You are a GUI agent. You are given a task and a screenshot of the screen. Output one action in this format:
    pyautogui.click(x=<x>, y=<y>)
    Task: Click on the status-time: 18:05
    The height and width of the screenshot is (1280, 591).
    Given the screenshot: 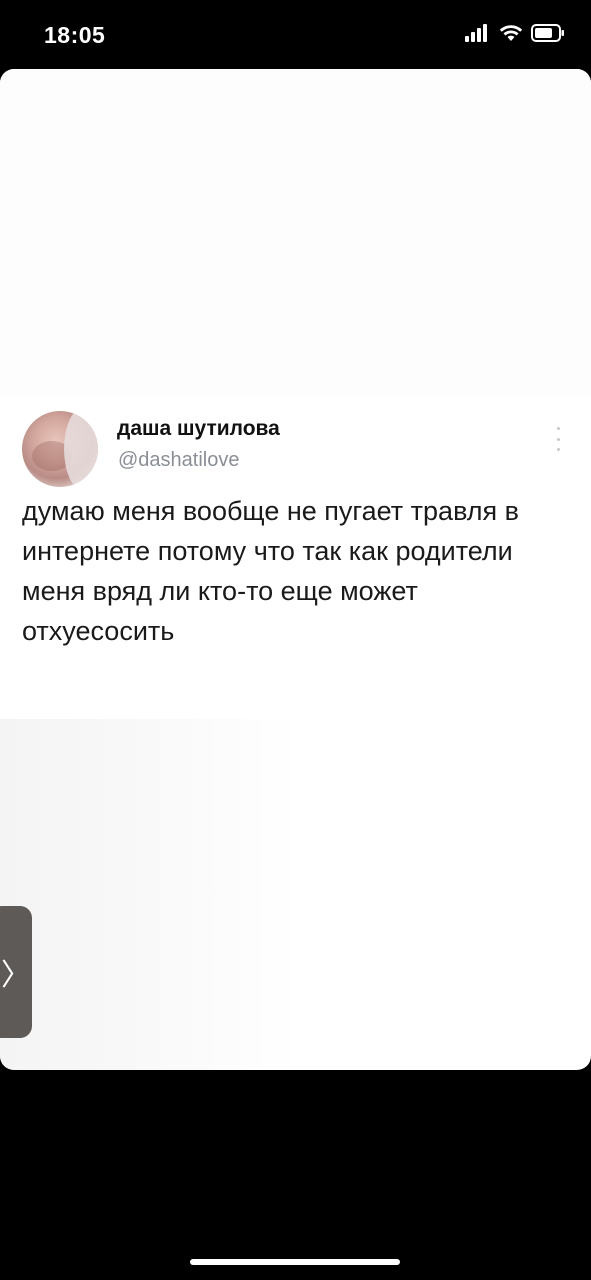 What is the action you would take?
    pyautogui.click(x=75, y=35)
    